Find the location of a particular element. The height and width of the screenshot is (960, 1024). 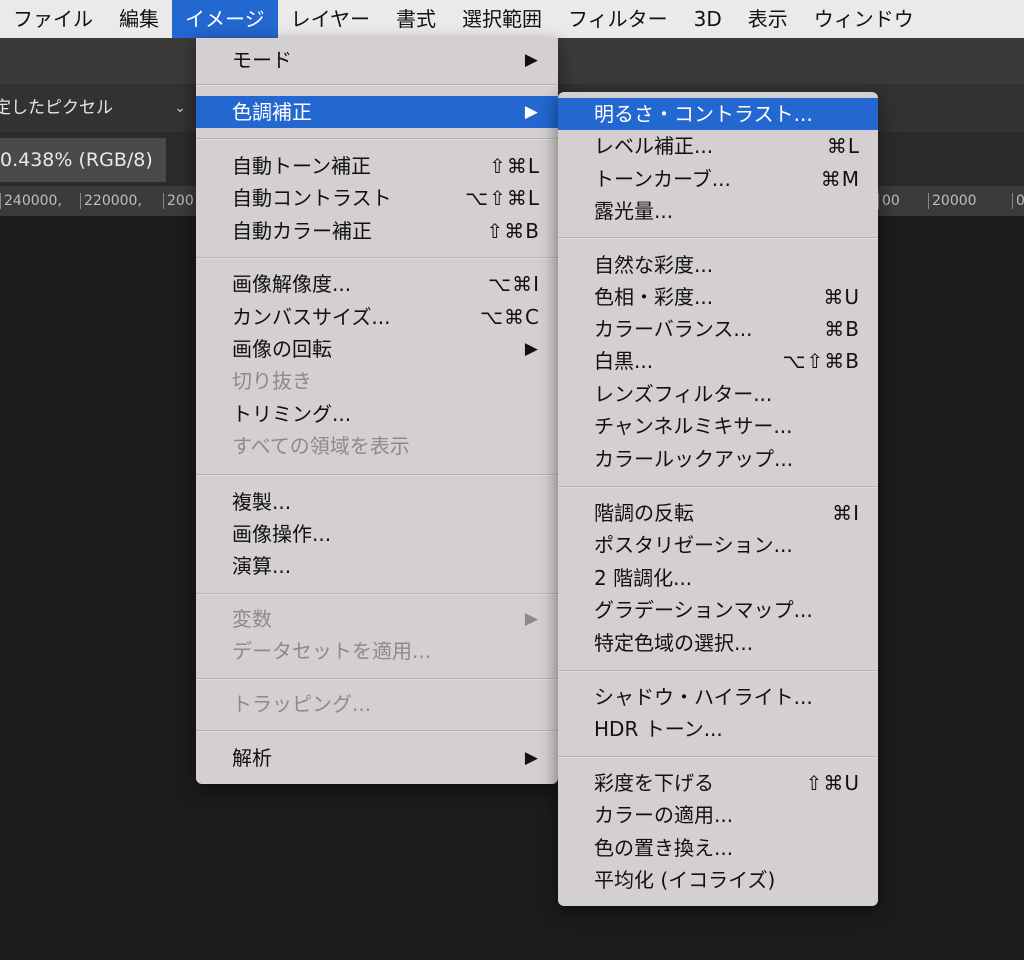

menu-3d: 3D is located at coordinates (708, 19).